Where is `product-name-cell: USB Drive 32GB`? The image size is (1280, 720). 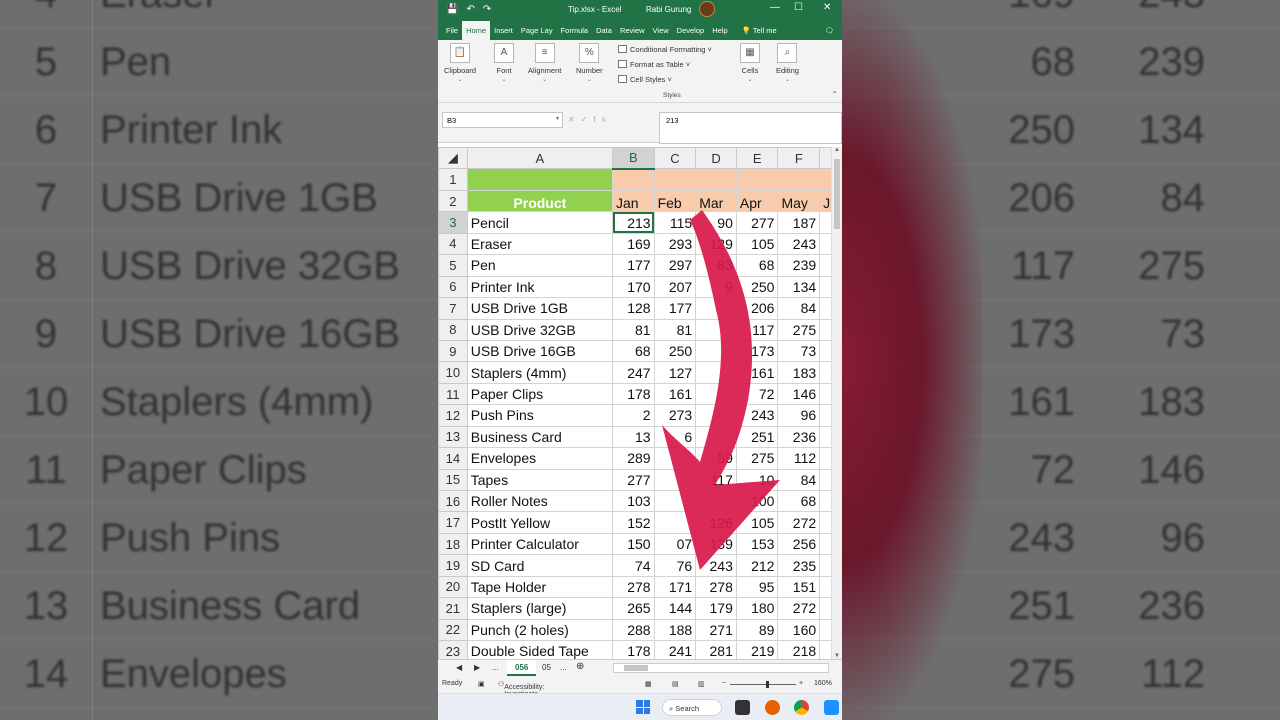
product-name-cell: USB Drive 32GB is located at coordinates (540, 329).